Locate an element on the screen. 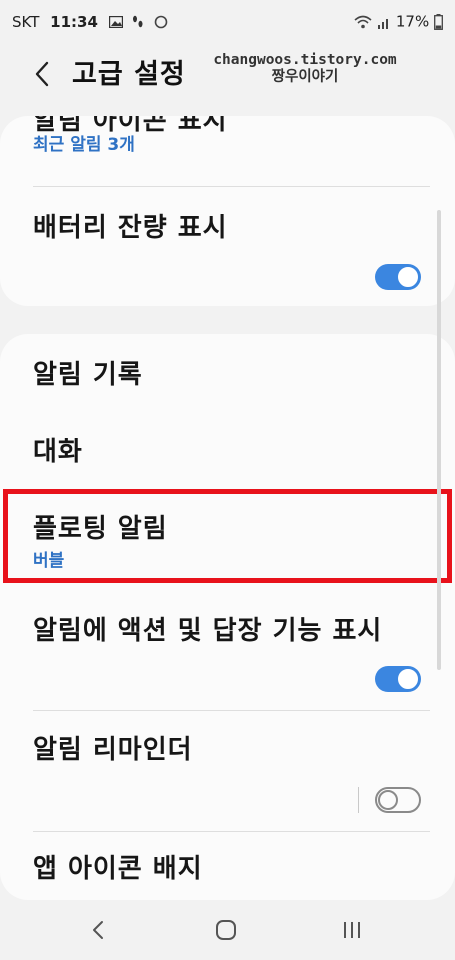 This screenshot has height=960, width=455. footsteps-icon is located at coordinates (138, 21).